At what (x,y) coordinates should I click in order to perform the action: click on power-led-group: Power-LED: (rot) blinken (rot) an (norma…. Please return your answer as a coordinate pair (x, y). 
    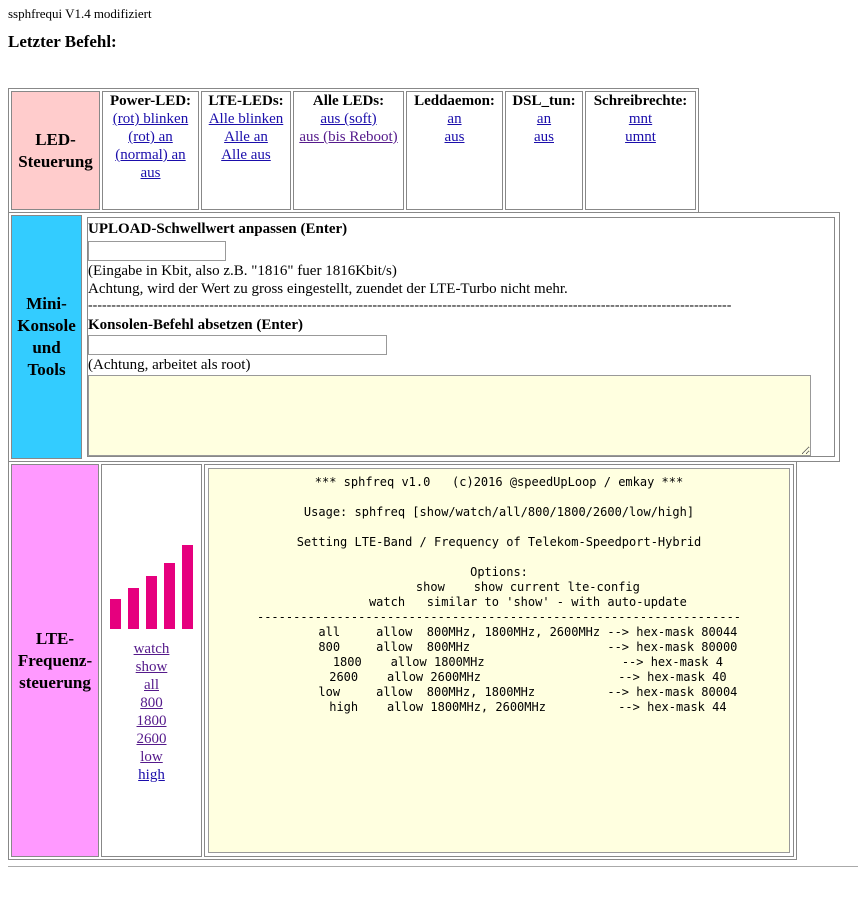
    Looking at the image, I should click on (150, 150).